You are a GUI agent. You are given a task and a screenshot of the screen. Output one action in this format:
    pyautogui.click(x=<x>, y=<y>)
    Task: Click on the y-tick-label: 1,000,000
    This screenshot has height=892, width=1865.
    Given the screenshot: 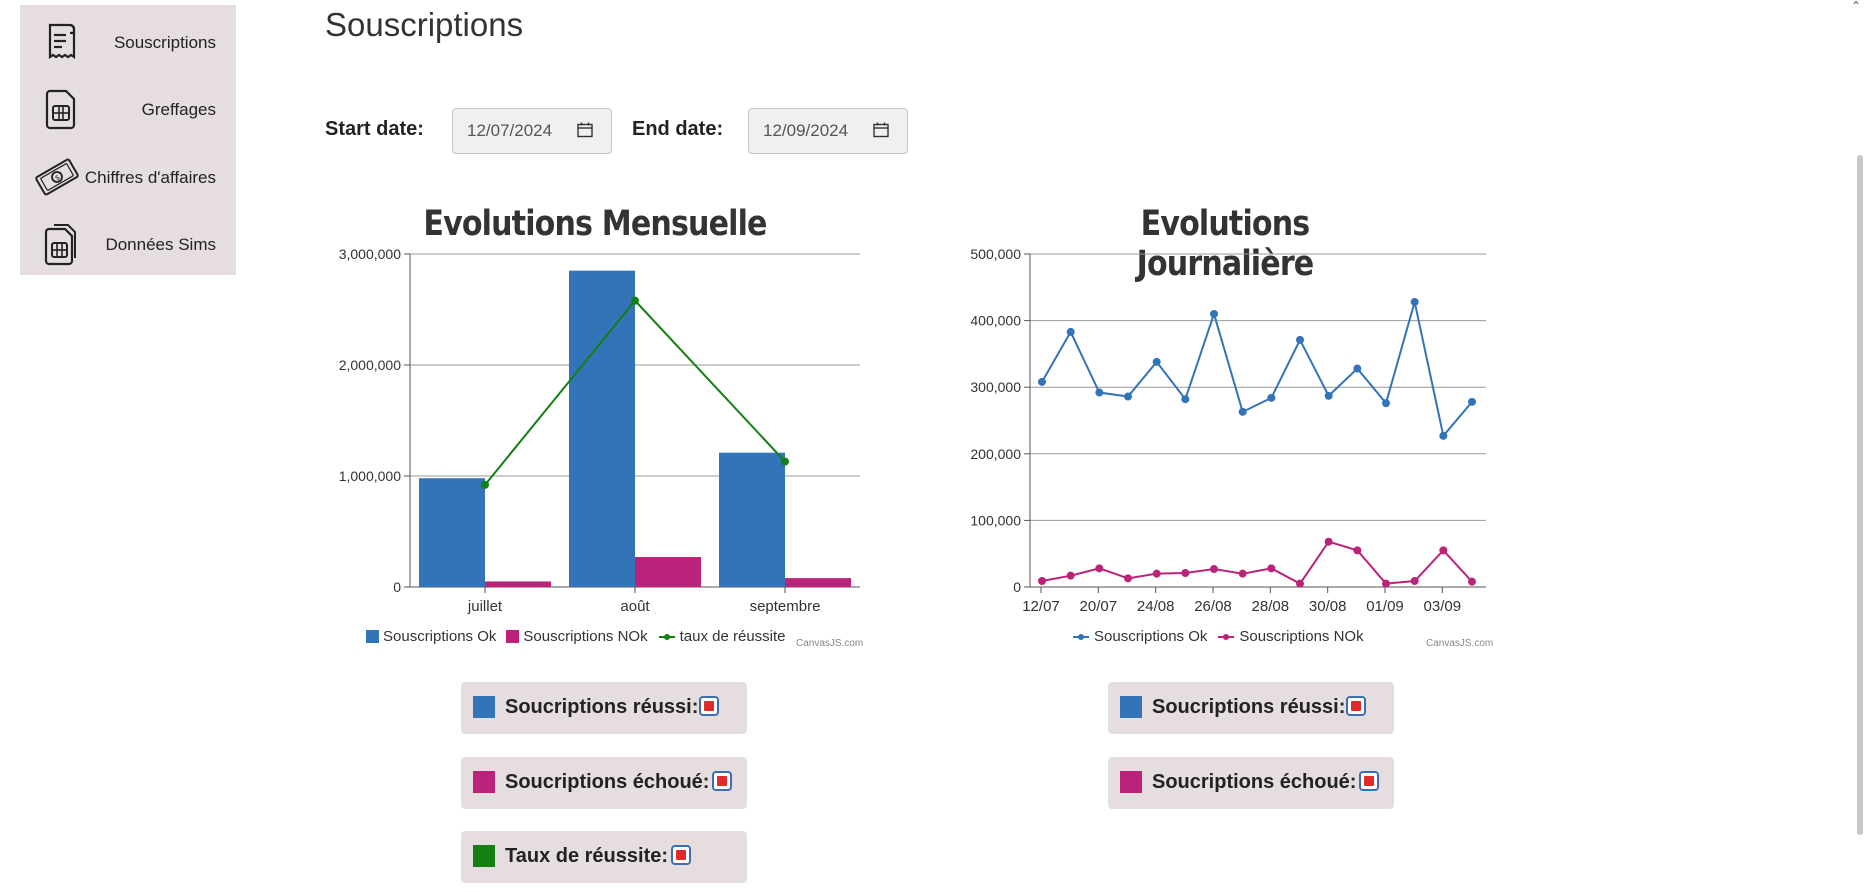 What is the action you would take?
    pyautogui.click(x=370, y=476)
    